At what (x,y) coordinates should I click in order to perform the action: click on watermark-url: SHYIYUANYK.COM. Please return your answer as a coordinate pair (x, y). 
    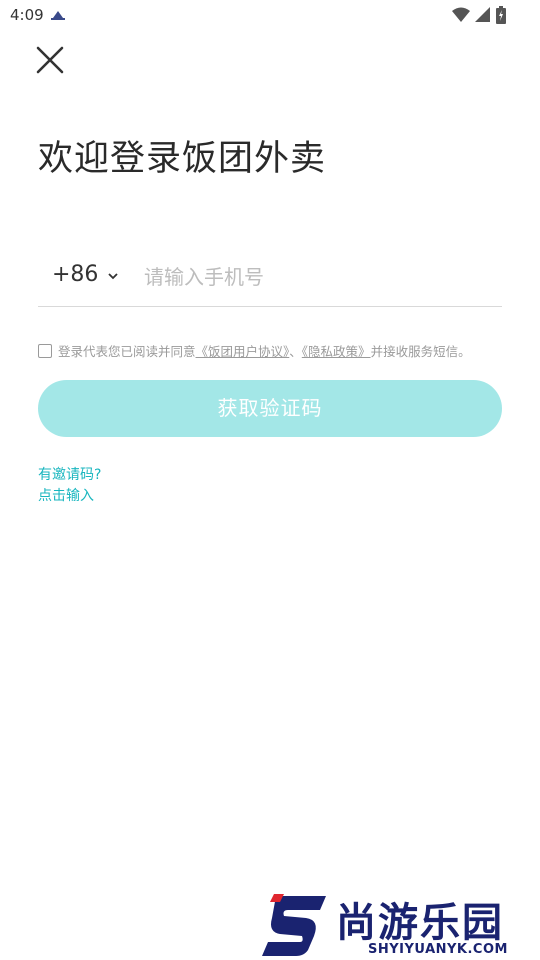
    Looking at the image, I should click on (438, 949).